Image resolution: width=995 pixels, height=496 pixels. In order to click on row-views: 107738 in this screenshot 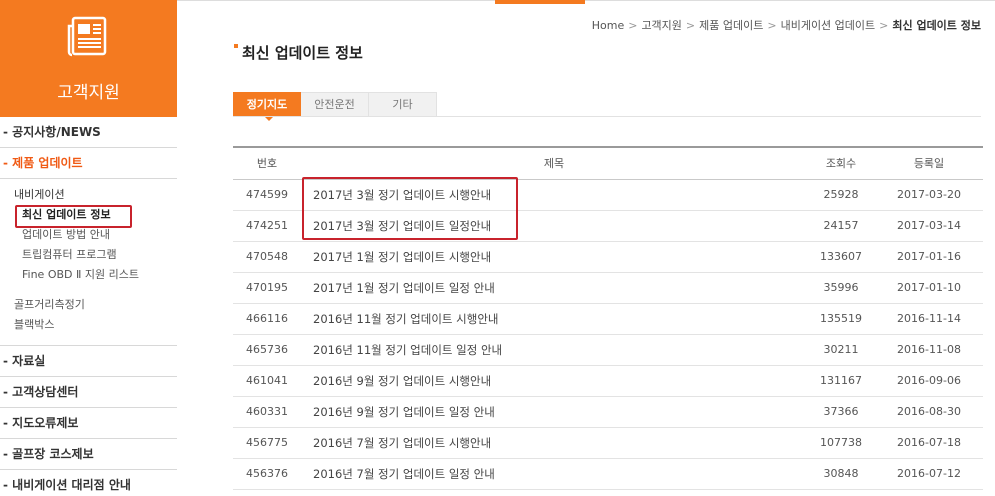, I will do `click(841, 443)`.